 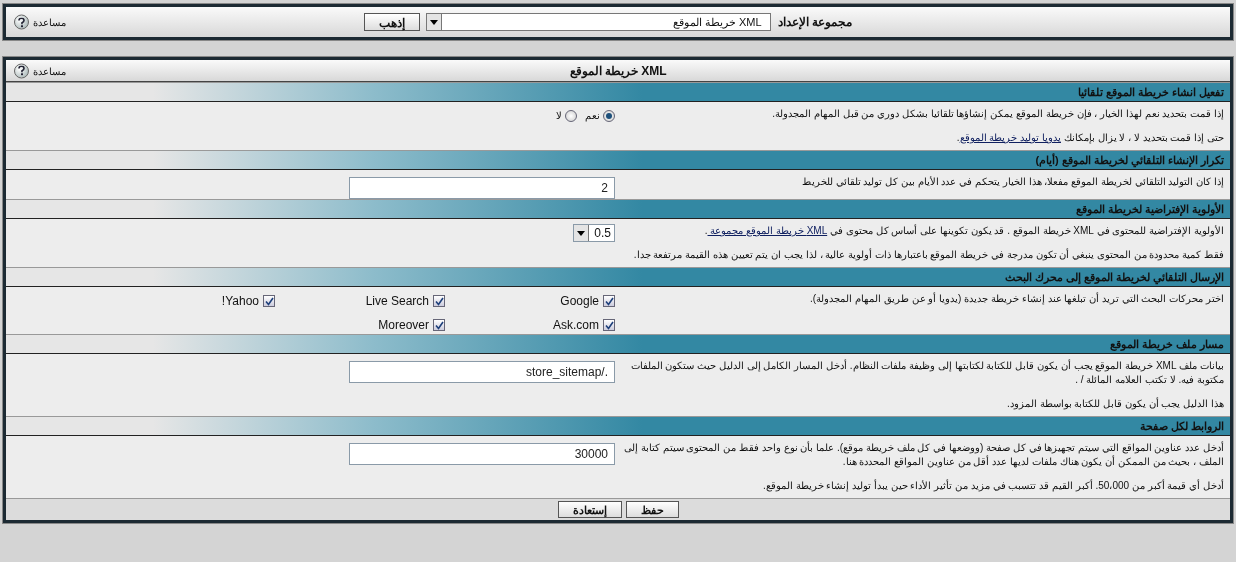 I want to click on radio-option: لا, so click(x=566, y=115).